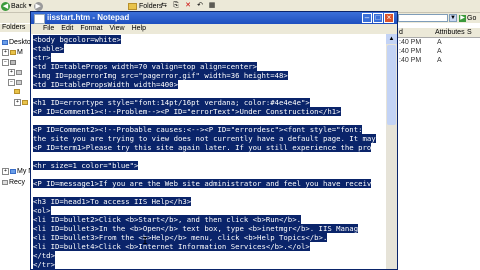  Describe the element at coordinates (469, 32) in the screenshot. I see `column-status: S` at that location.